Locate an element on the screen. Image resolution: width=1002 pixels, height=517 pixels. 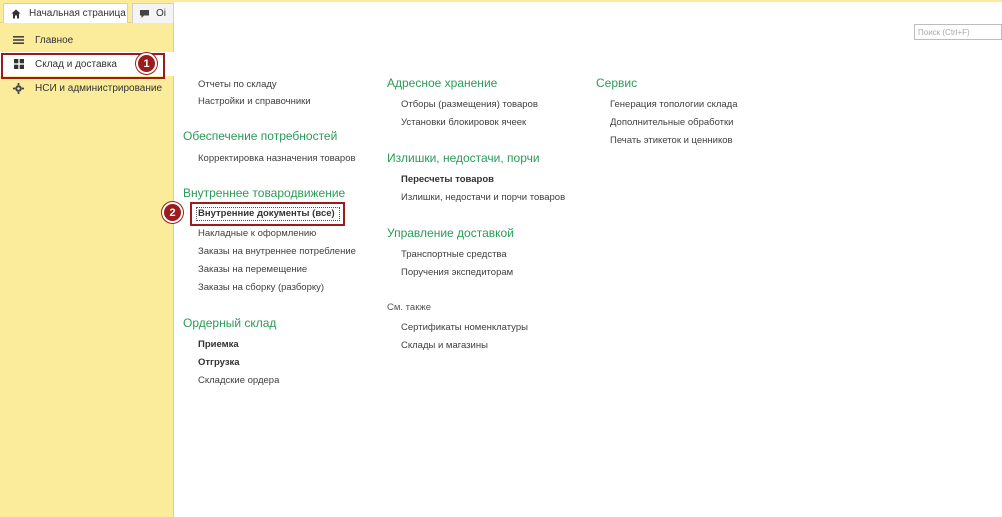
section-title-surplus: Излишки, недостачи, порчи is located at coordinates (463, 158).